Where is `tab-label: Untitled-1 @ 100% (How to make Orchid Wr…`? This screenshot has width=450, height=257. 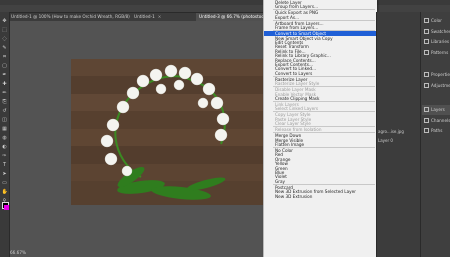 tab-label: Untitled-1 @ 100% (How to make Orchid Wr… is located at coordinates (70, 16).